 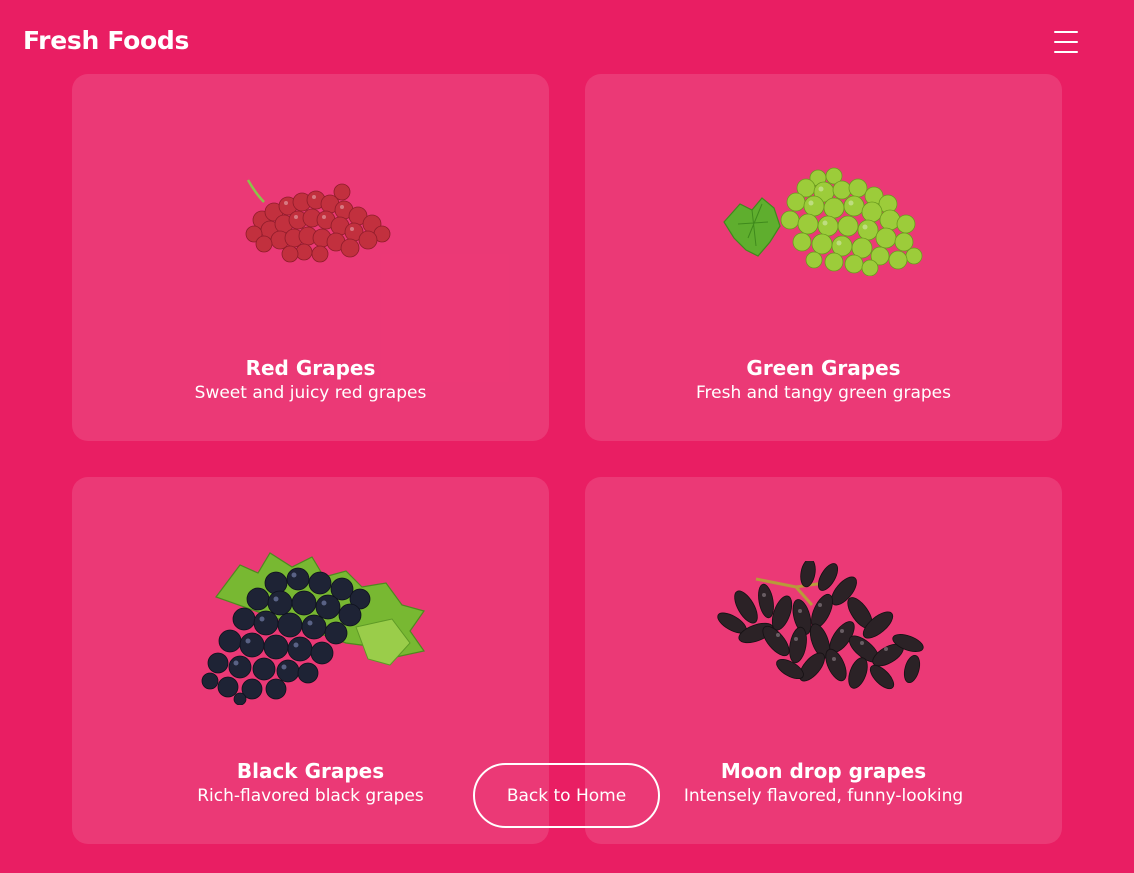 What do you see at coordinates (106, 41) in the screenshot?
I see `brand-logo-text: Fresh Foods` at bounding box center [106, 41].